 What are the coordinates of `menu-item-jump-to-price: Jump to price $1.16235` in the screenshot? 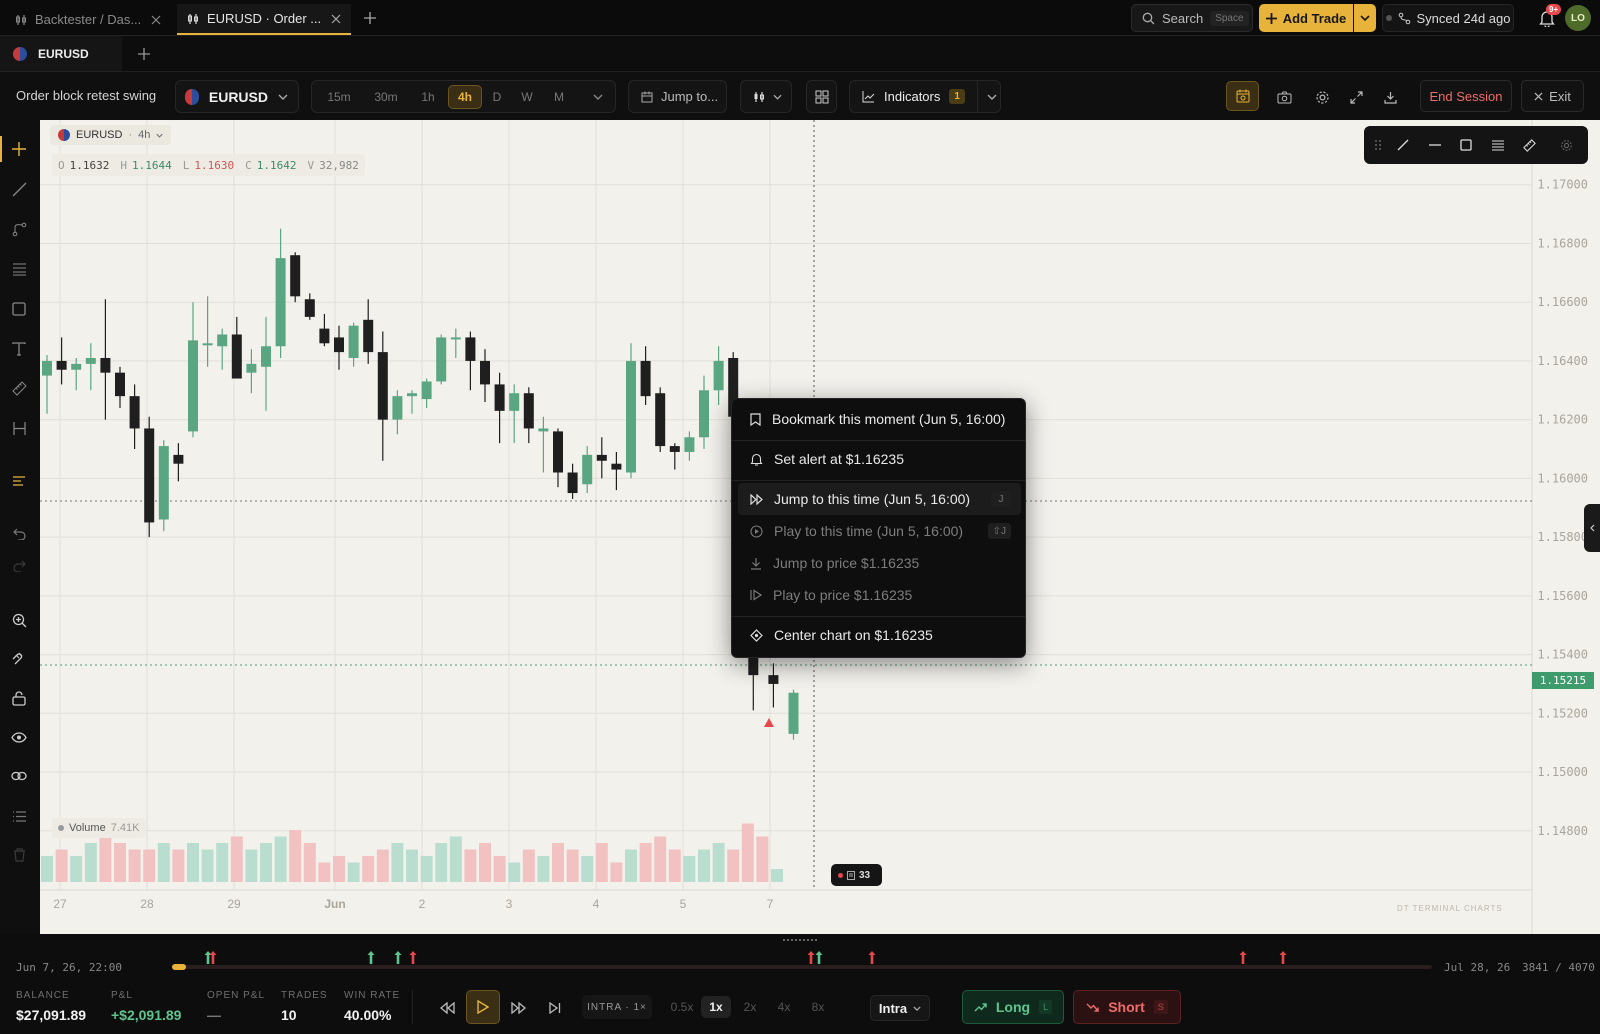 It's located at (879, 563).